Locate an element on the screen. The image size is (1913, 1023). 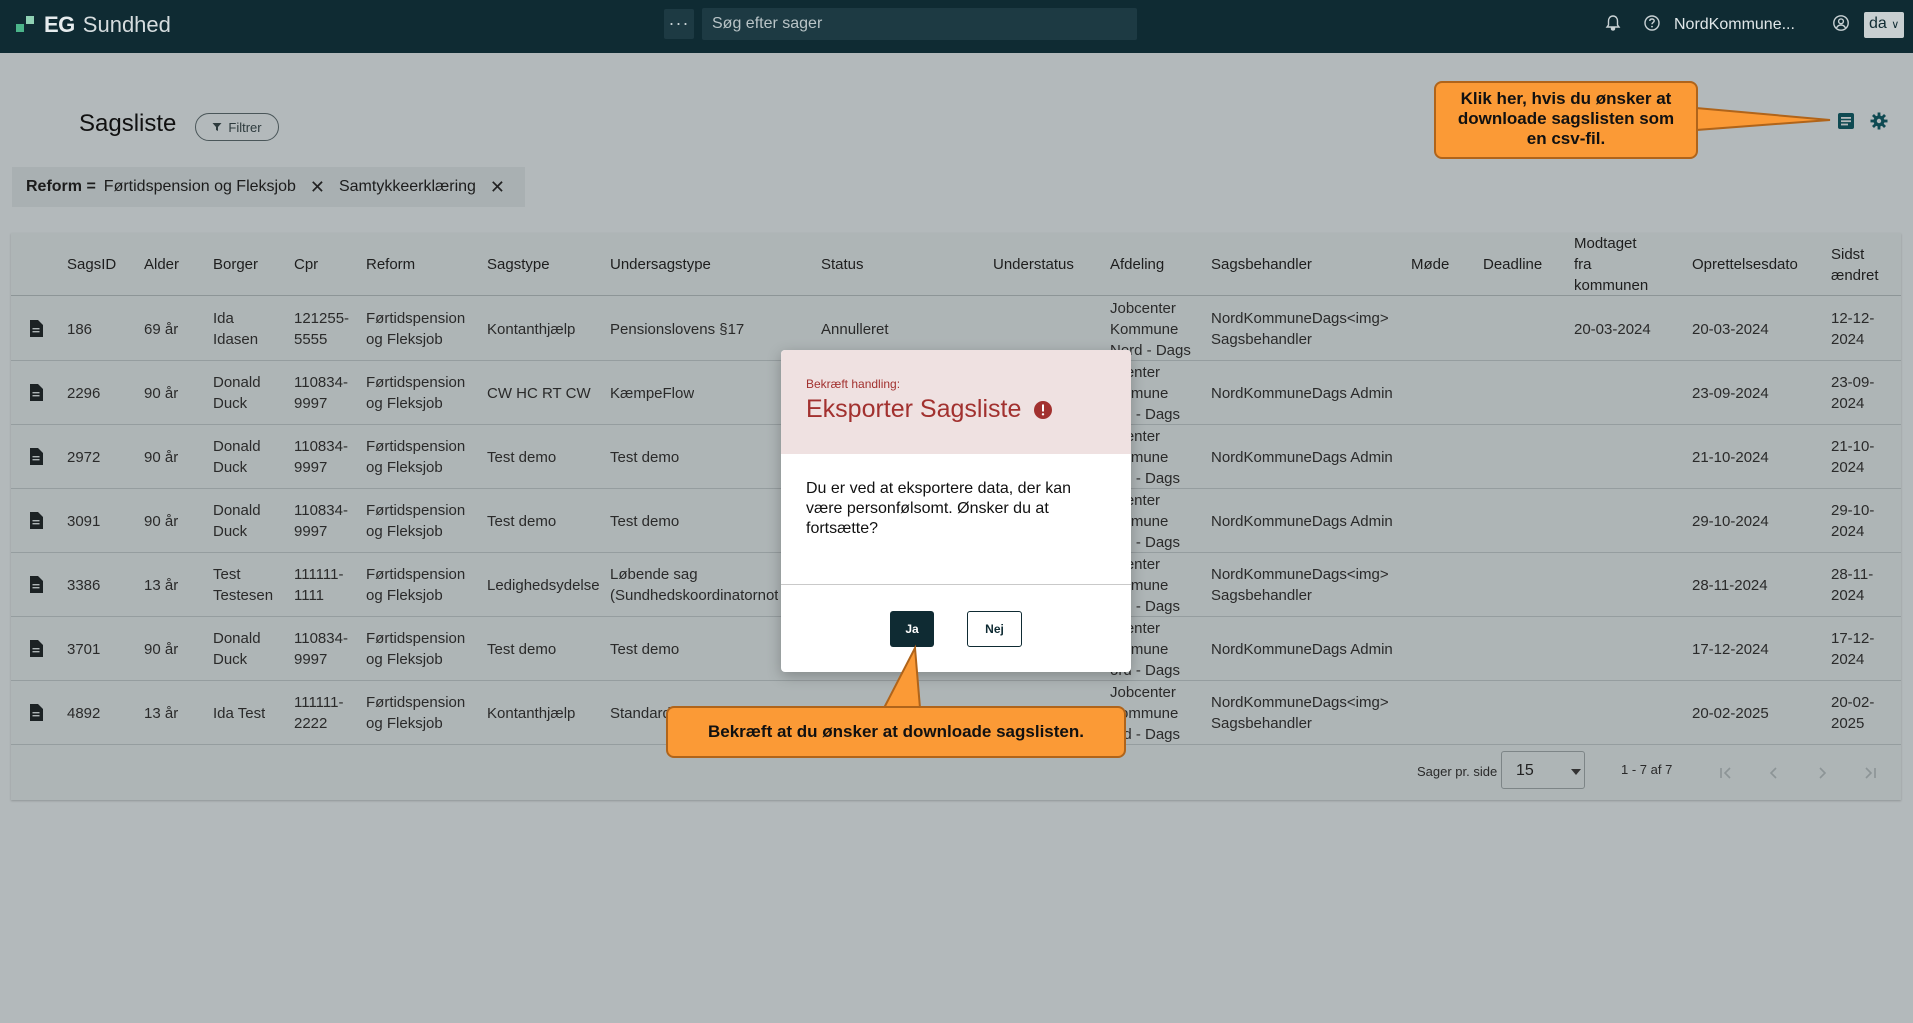
csv-export-icon is located at coordinates (1846, 121).